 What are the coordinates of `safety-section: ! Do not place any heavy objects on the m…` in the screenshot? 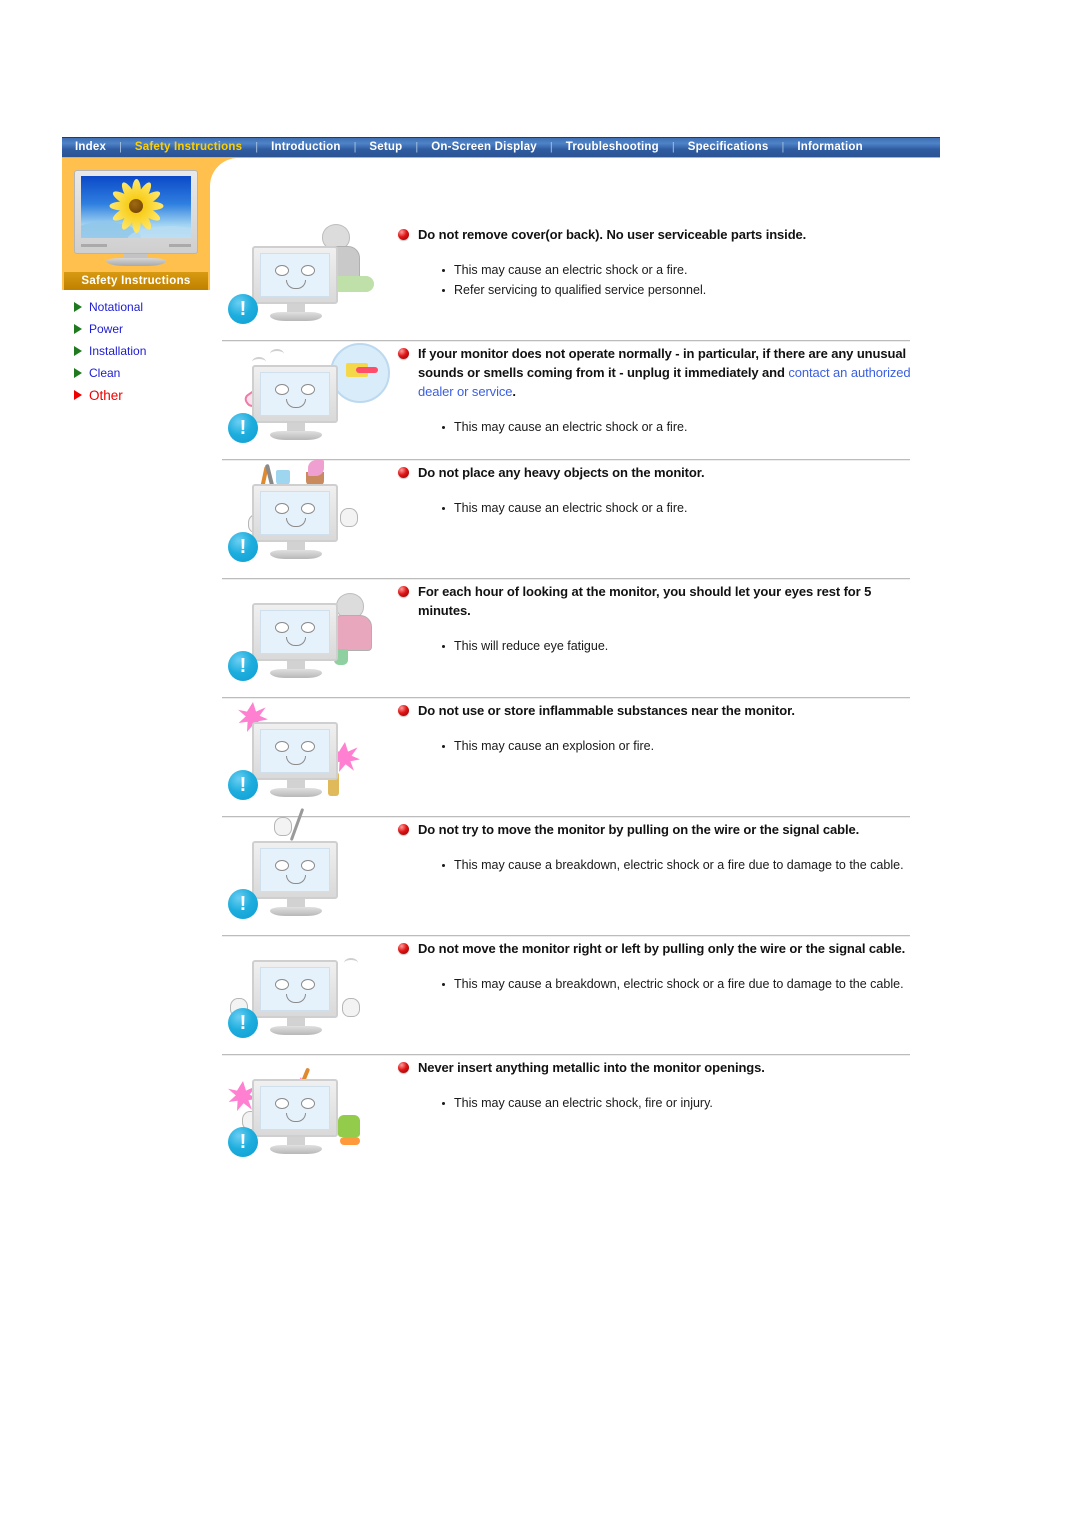 It's located at (567, 519).